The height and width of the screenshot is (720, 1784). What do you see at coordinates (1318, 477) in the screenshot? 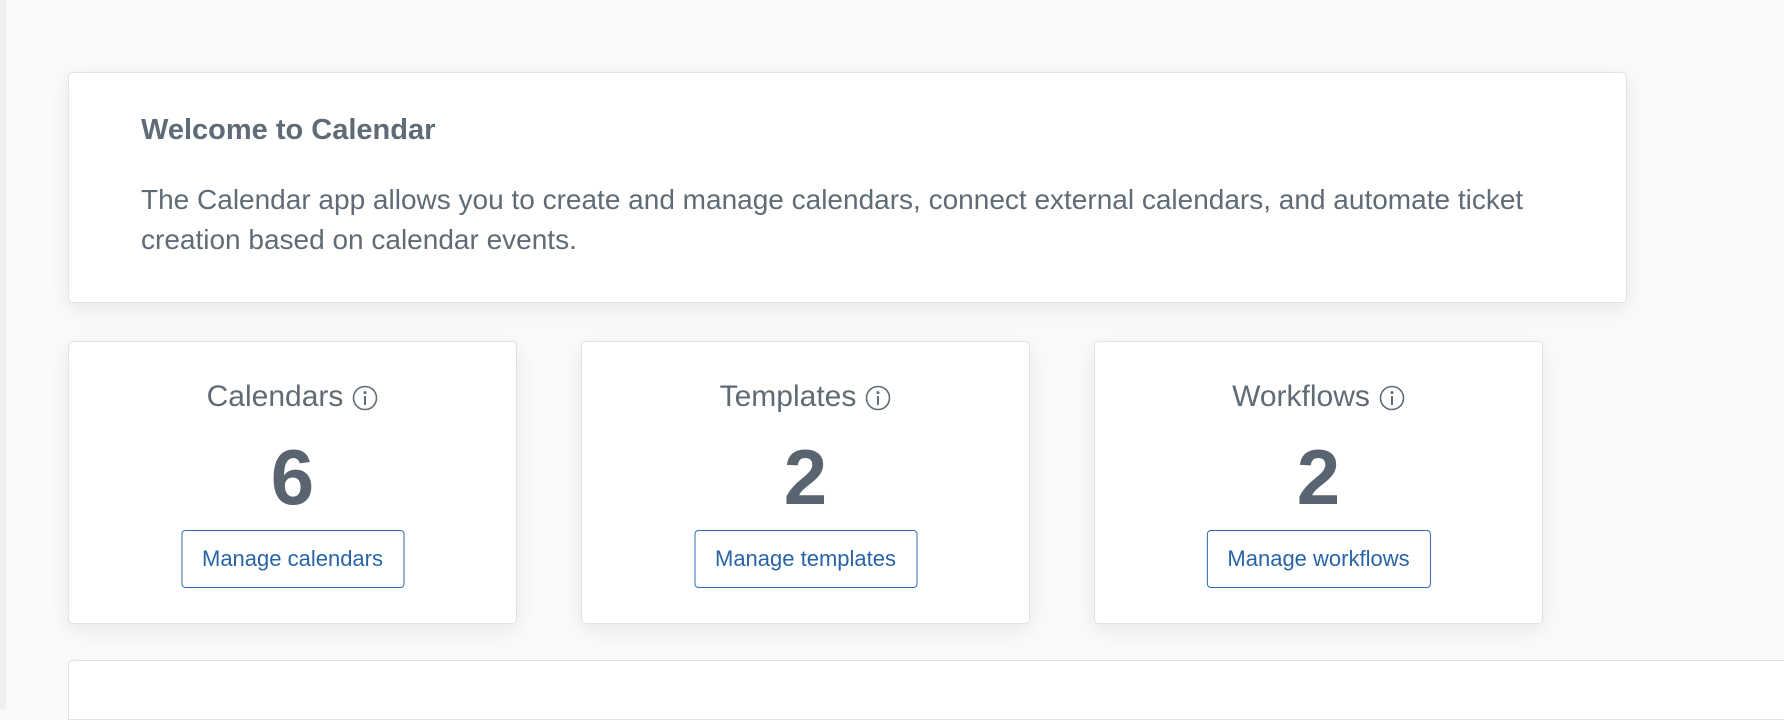
I see `workflows-count: 2` at bounding box center [1318, 477].